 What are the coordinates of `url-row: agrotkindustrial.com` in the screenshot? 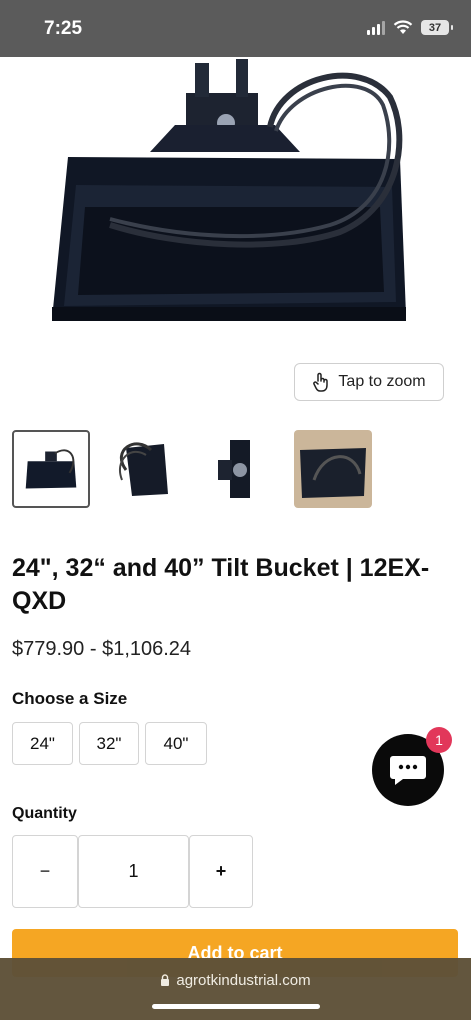 It's located at (235, 981).